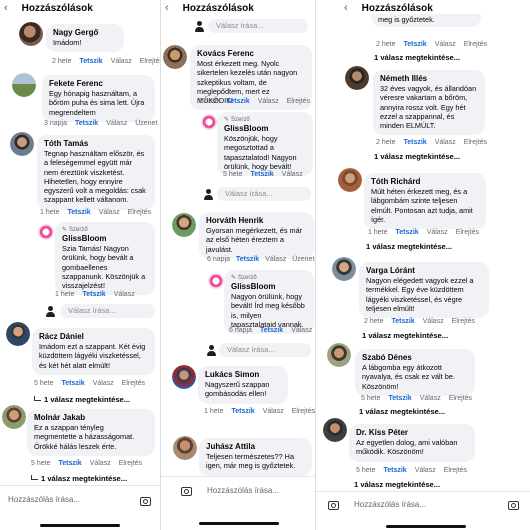 This screenshot has width=530, height=530. Describe the element at coordinates (415, 358) in the screenshot. I see `commenter-name: Szabó Dénes` at that location.